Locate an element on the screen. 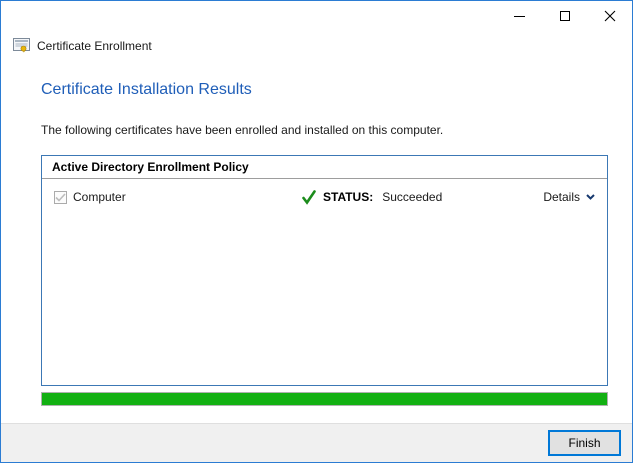 This screenshot has height=463, width=633. certificate-icon is located at coordinates (21, 45).